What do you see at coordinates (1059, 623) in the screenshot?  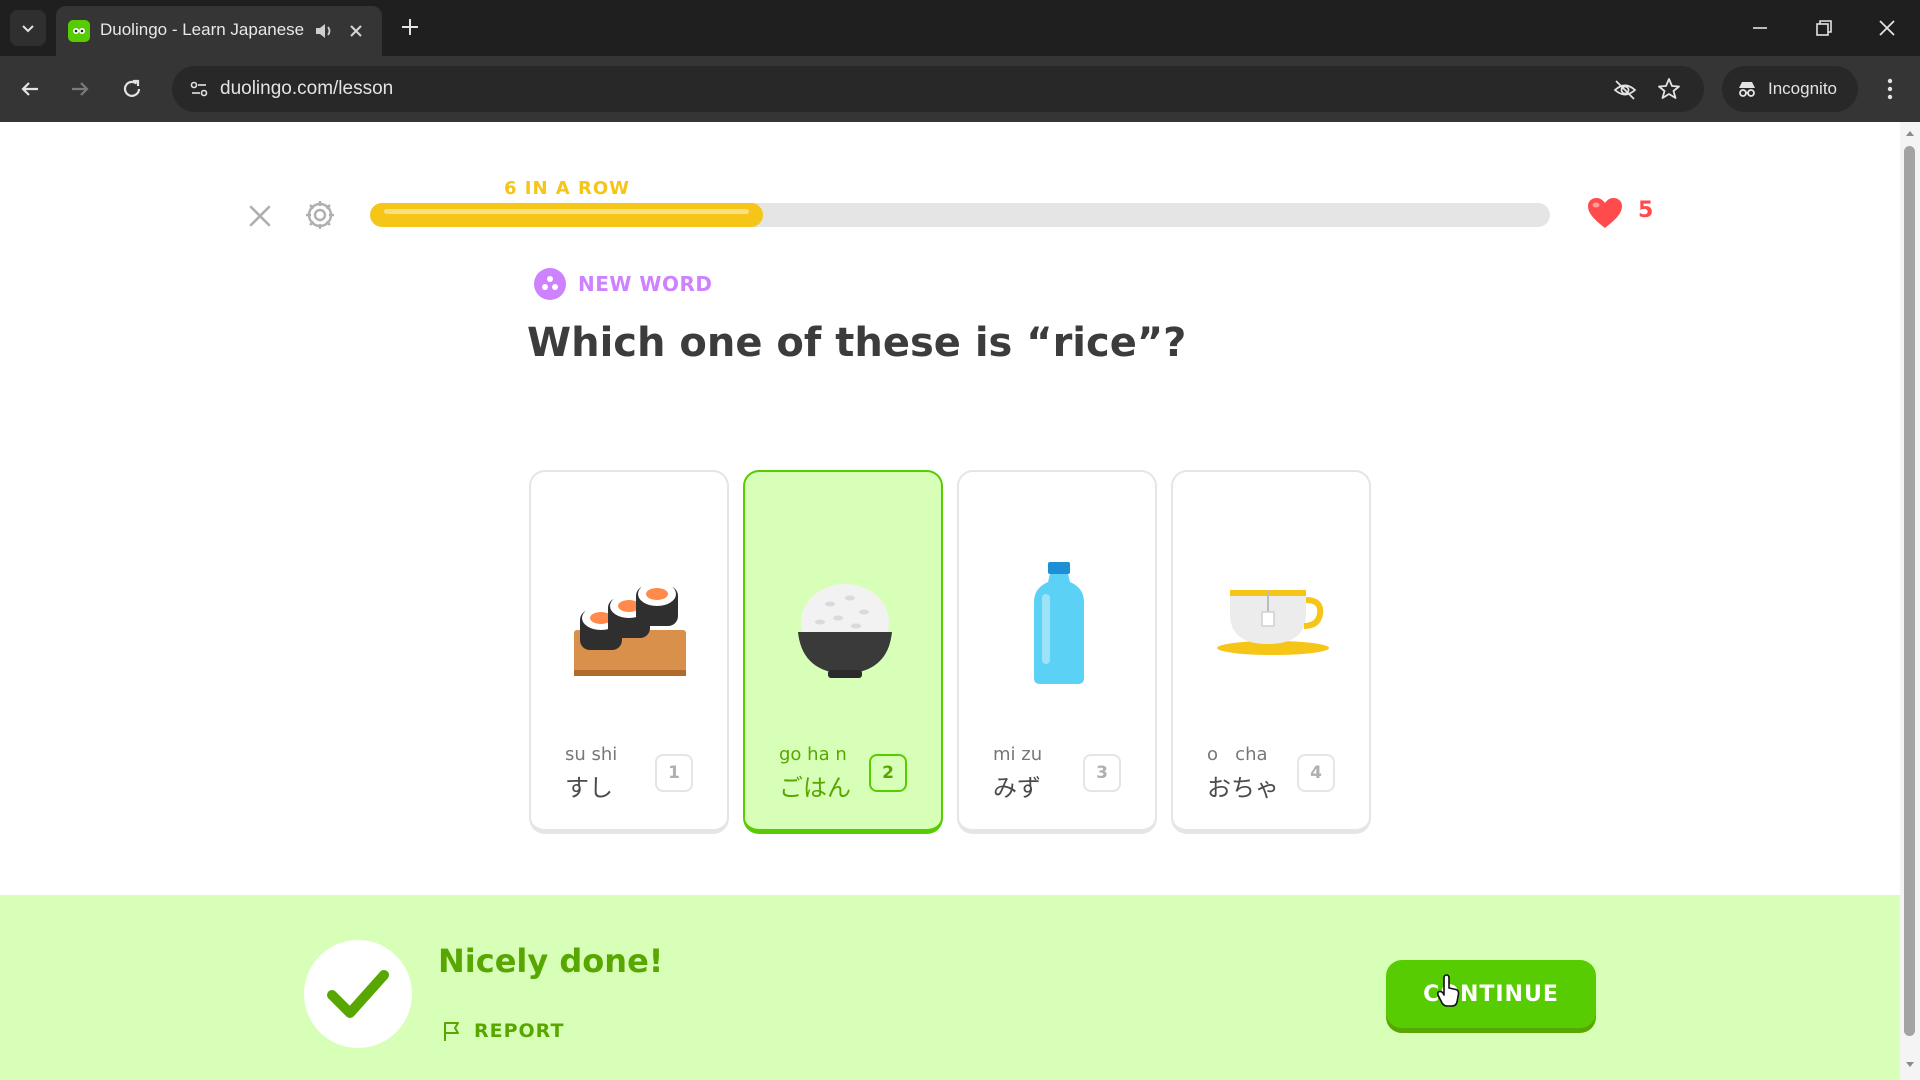 I see `water-bottle-icon` at bounding box center [1059, 623].